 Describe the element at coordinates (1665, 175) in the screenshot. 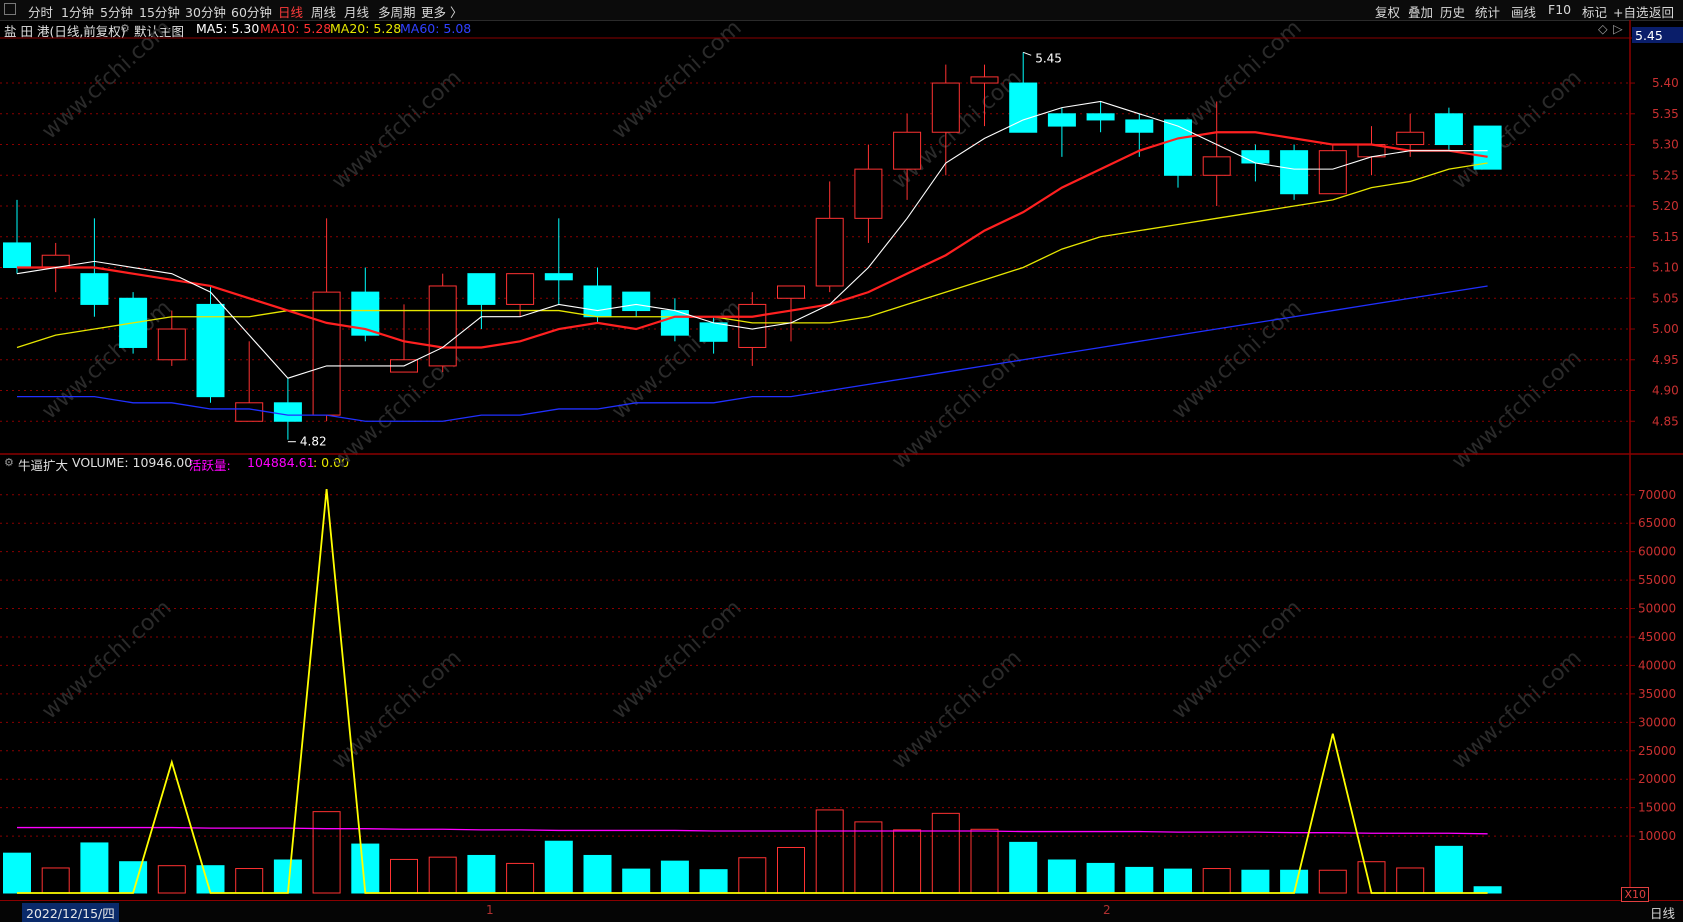

I see `price-tick-label: 5.25` at that location.